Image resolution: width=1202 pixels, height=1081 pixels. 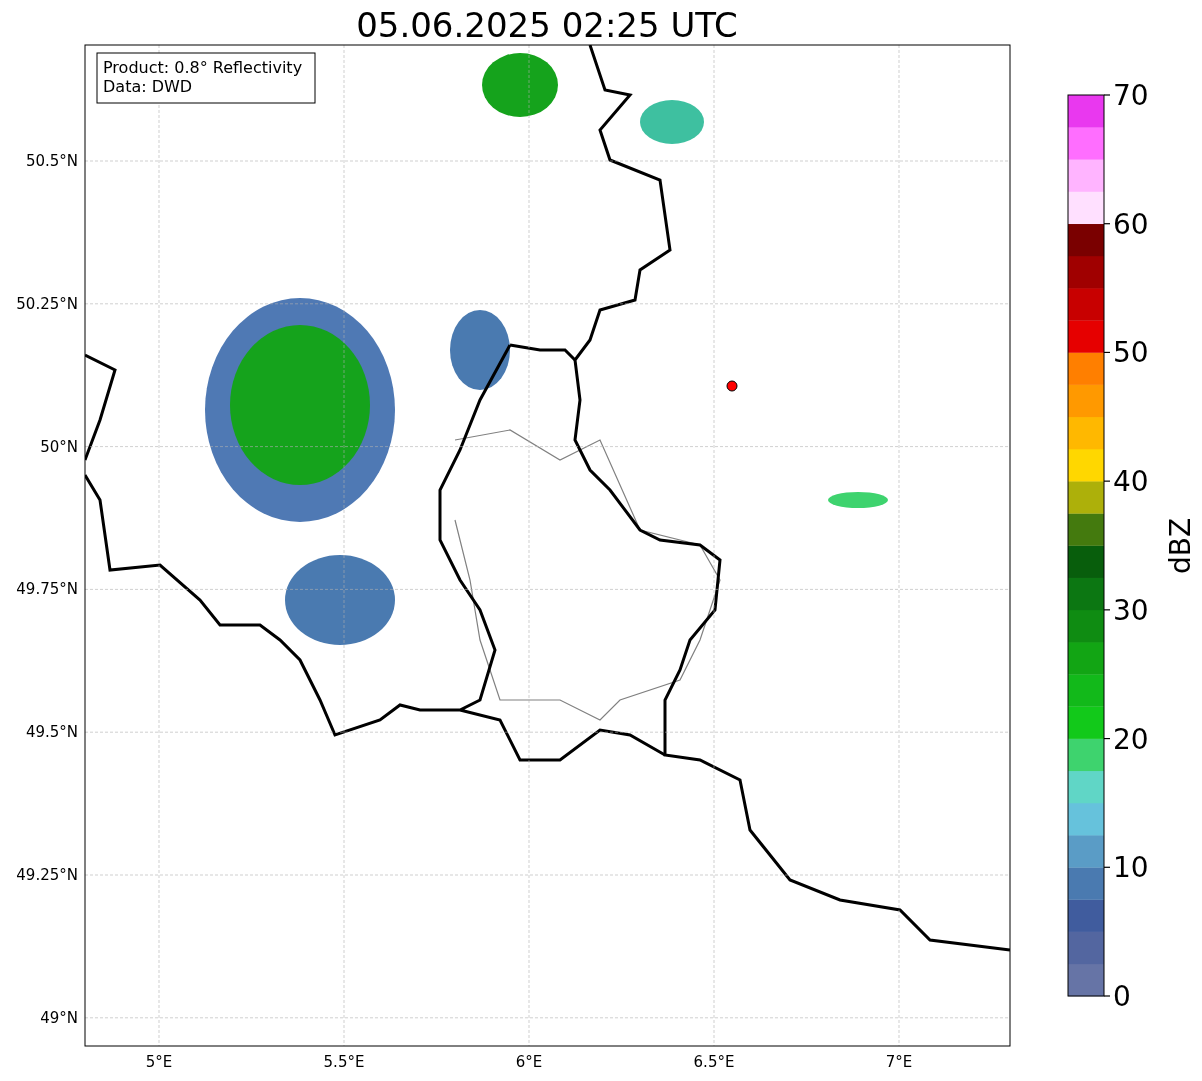 What do you see at coordinates (1131, 224) in the screenshot?
I see `colorbar-tick-label: 60` at bounding box center [1131, 224].